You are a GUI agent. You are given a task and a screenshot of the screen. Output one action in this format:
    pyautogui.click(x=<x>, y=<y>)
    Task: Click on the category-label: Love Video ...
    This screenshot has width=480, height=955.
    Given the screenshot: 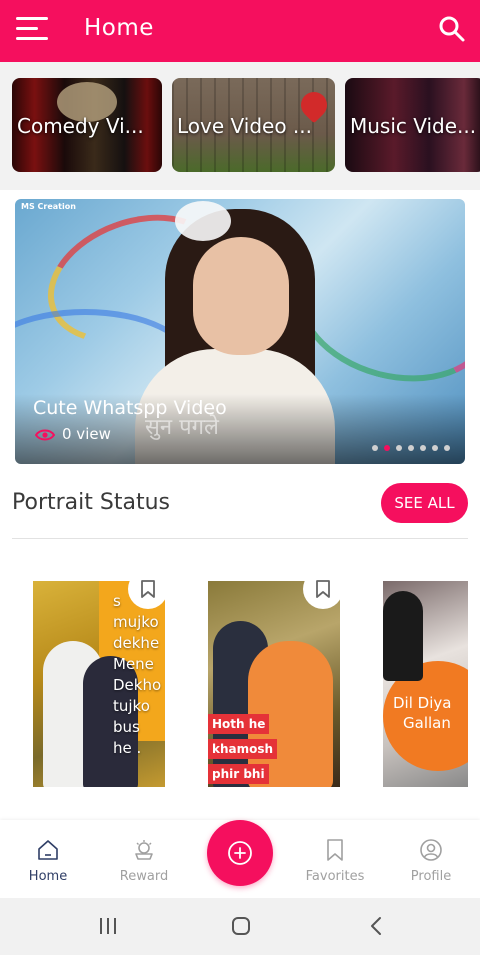 What is the action you would take?
    pyautogui.click(x=244, y=126)
    